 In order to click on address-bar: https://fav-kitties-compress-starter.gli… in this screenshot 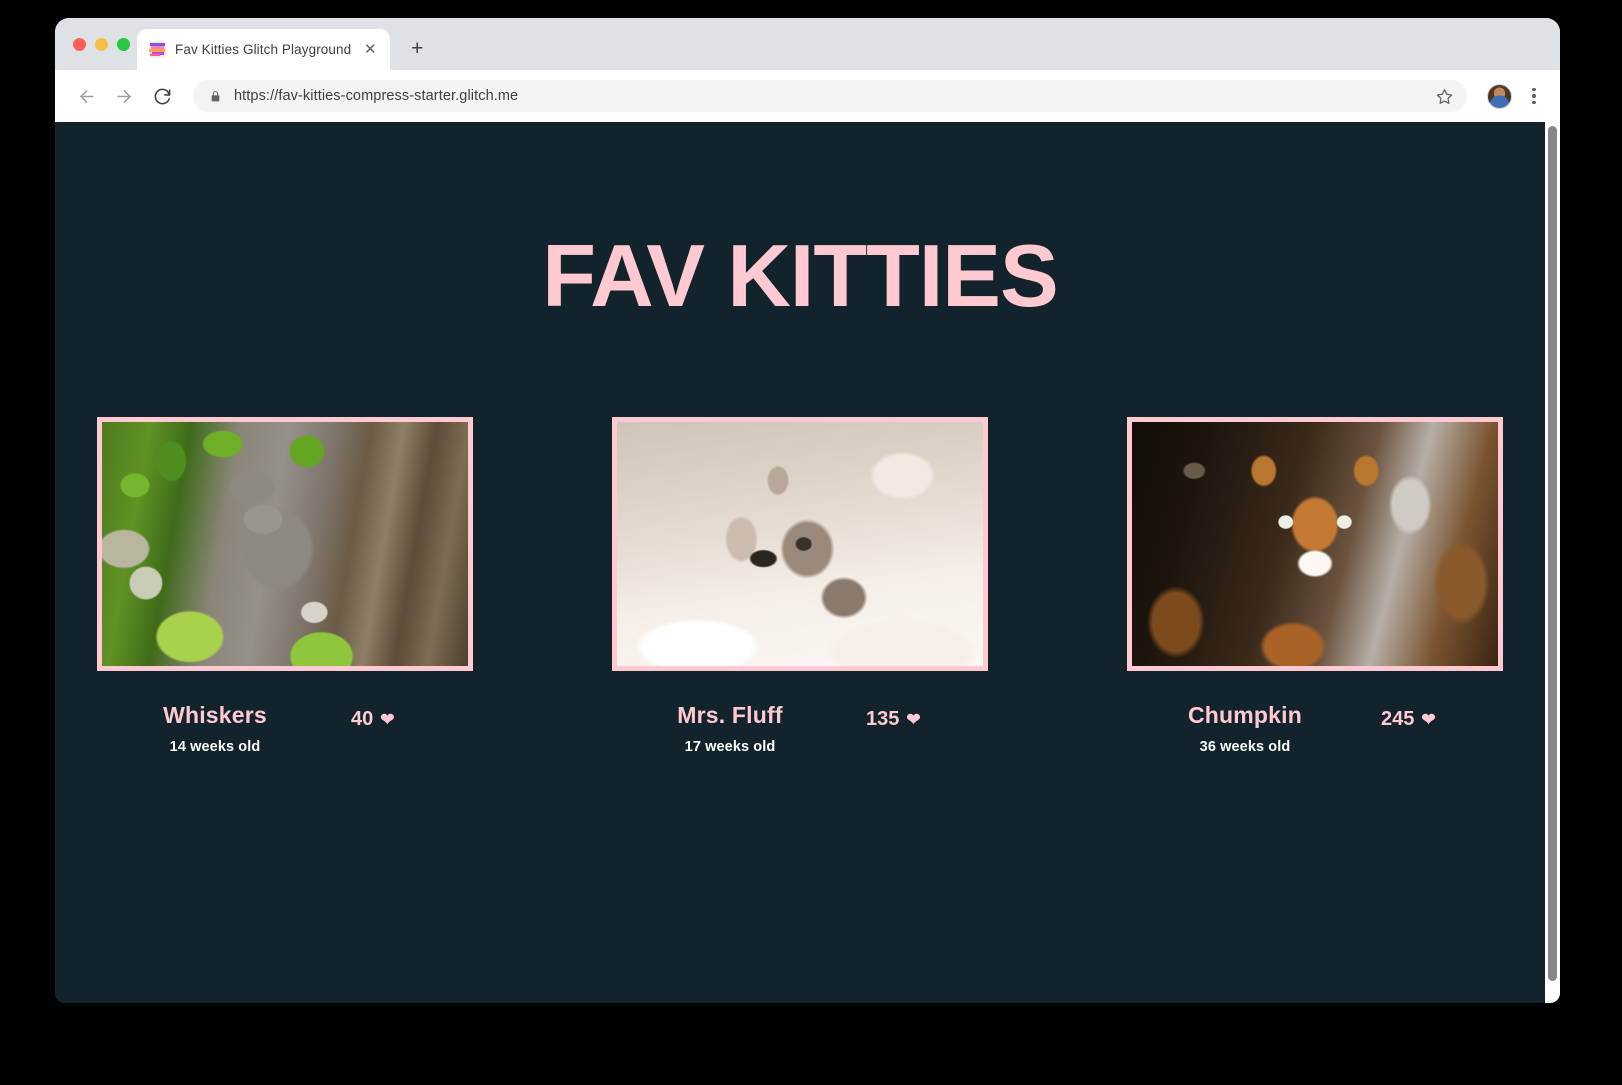, I will do `click(830, 96)`.